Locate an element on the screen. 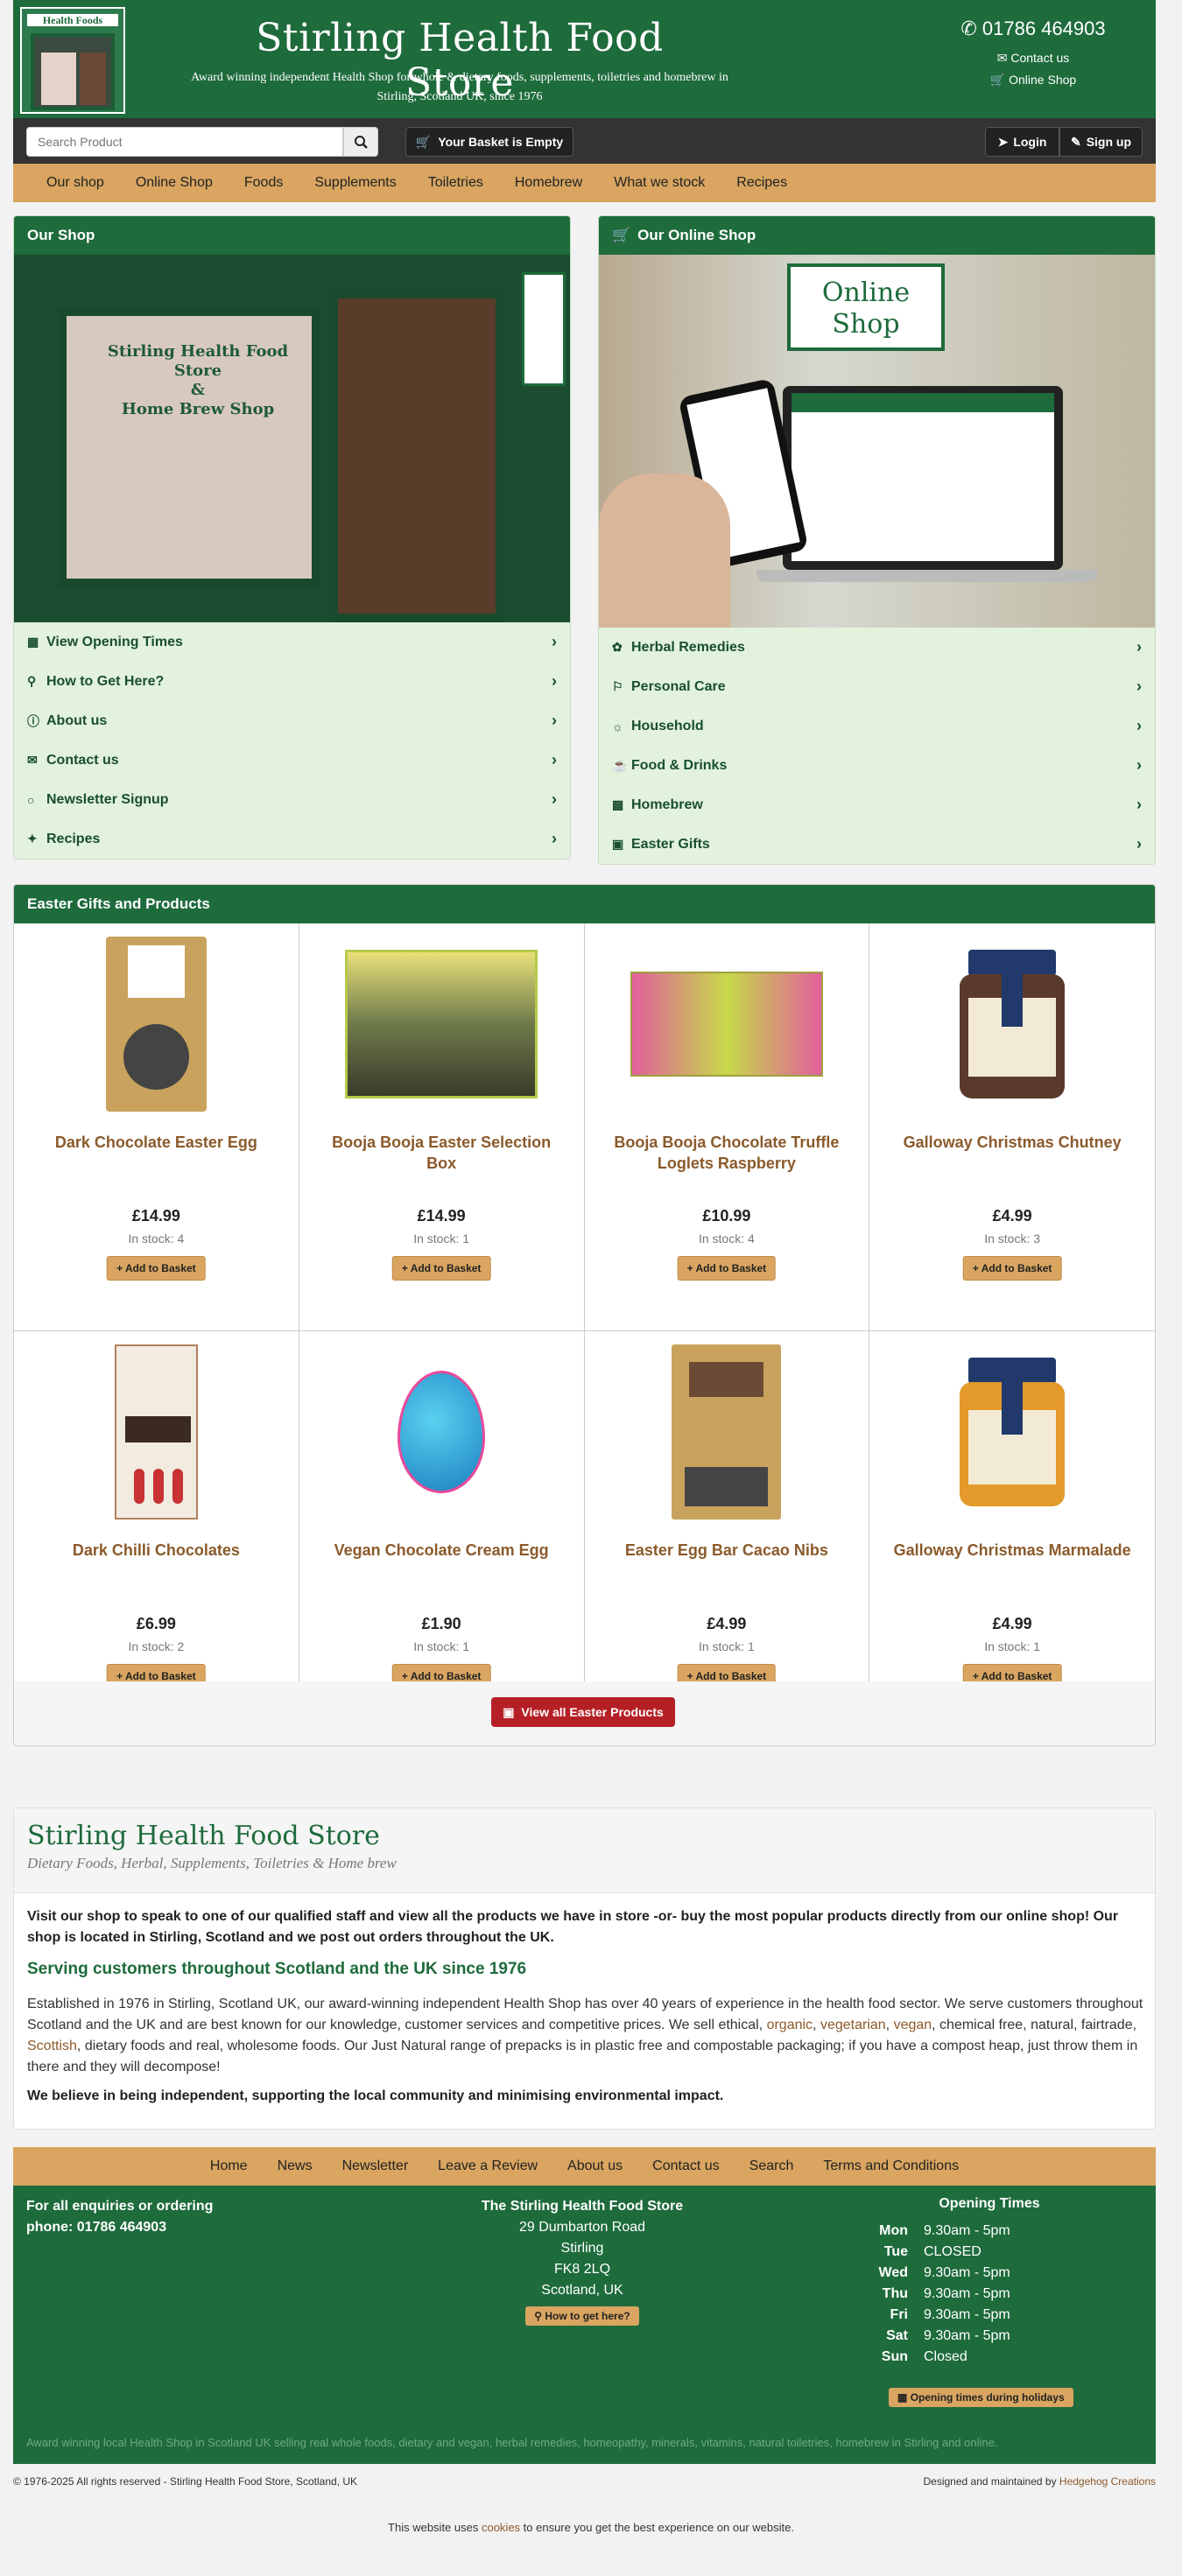  address-line: Stirling is located at coordinates (582, 2249).